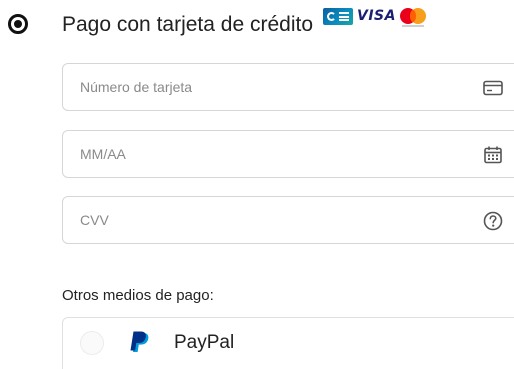 The width and height of the screenshot is (514, 369). I want to click on credit-card-option-title: Pago con tarjeta de crédito, so click(187, 24).